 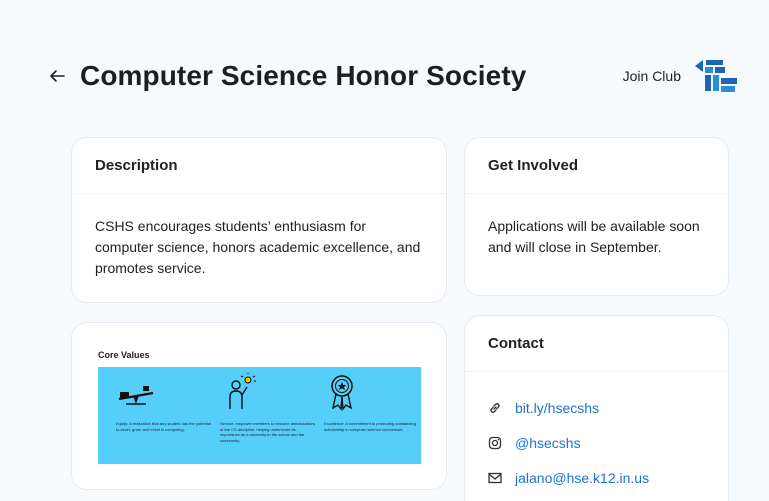 I want to click on mail-icon, so click(x=495, y=477).